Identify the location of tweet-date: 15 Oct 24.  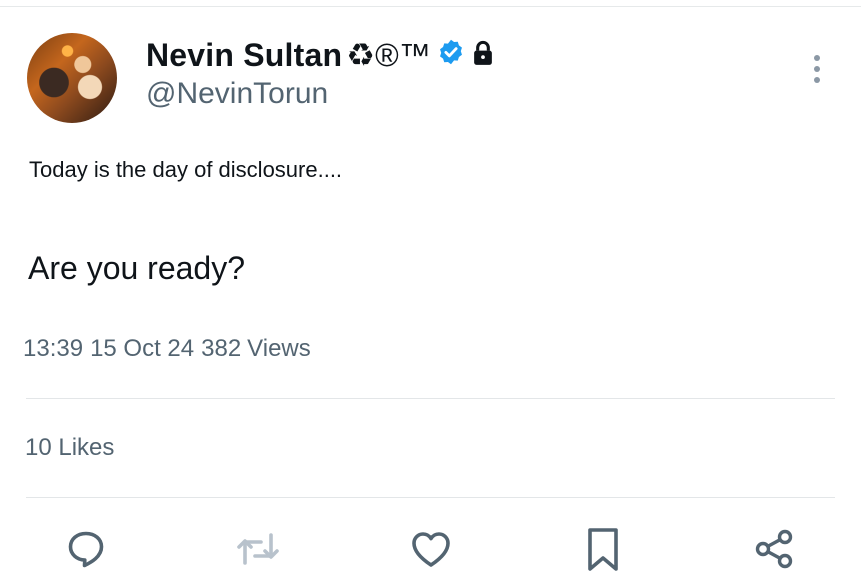
(142, 348).